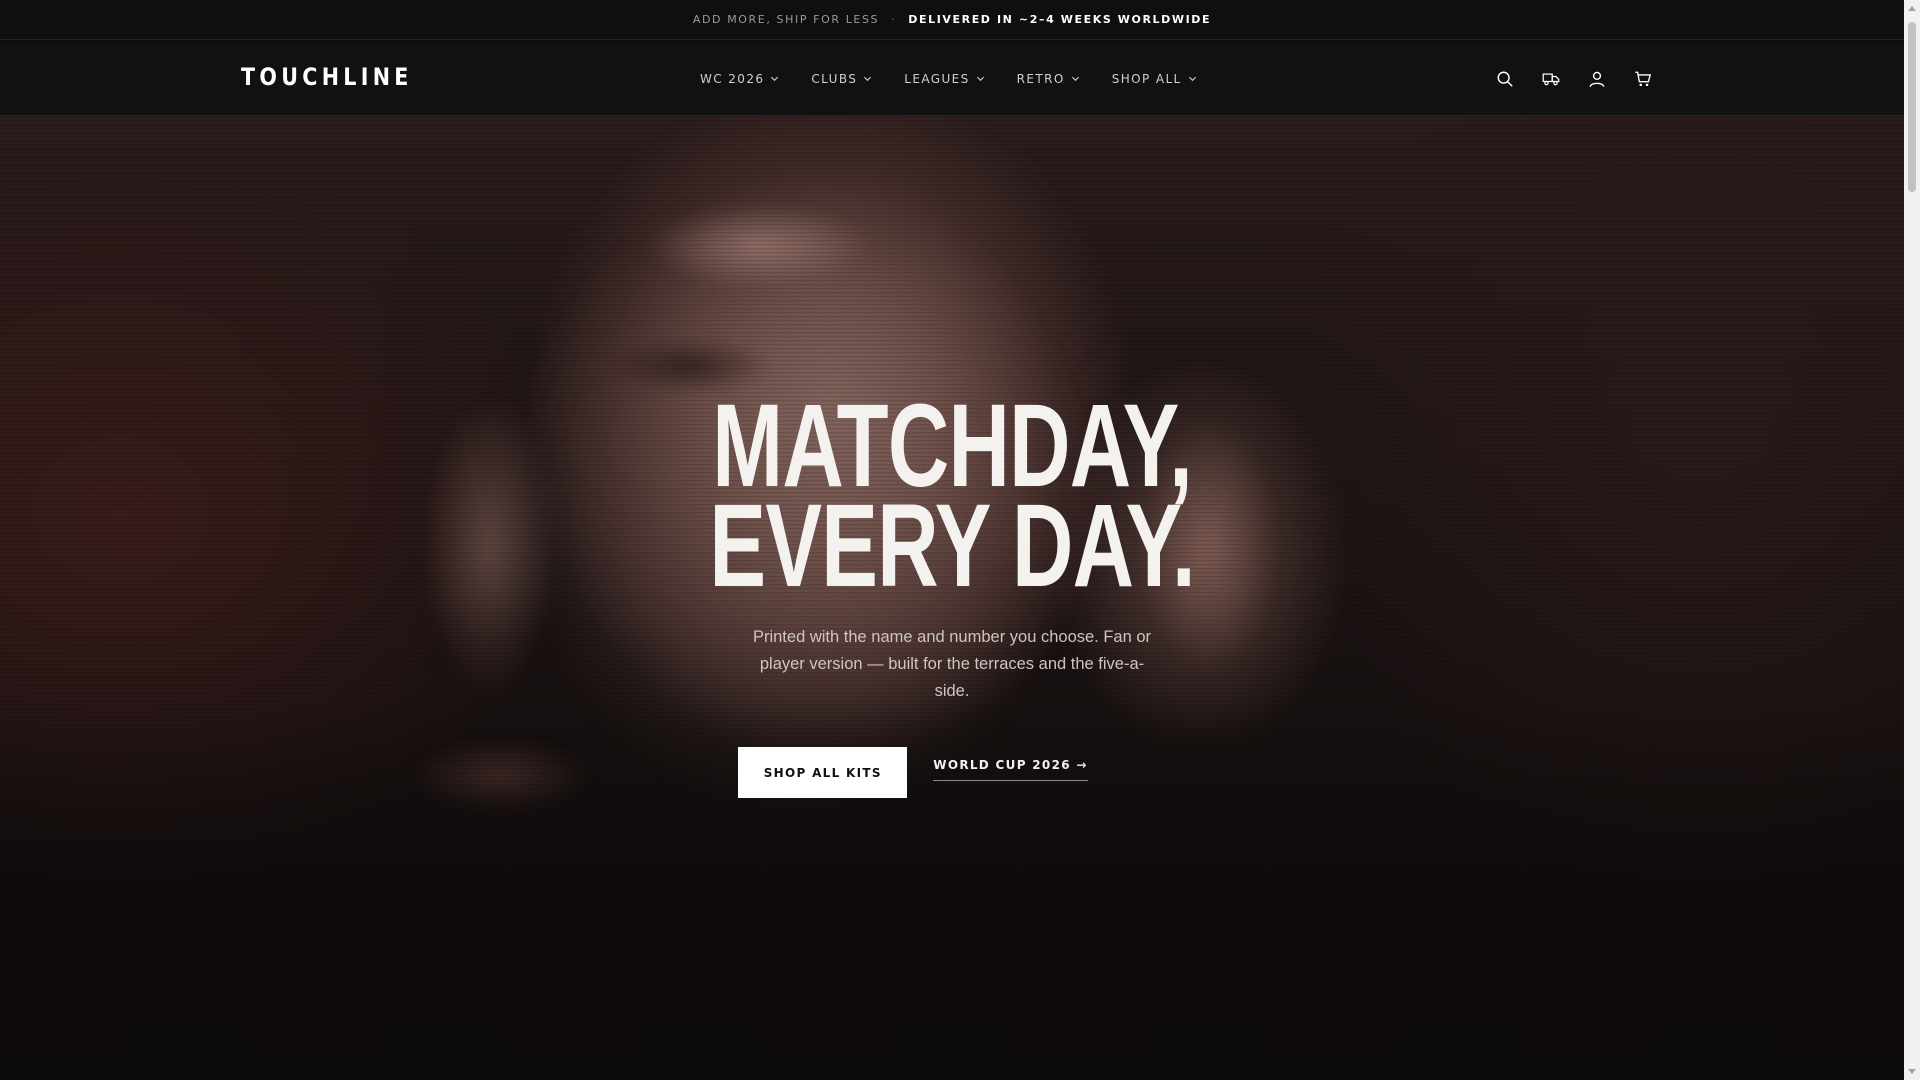 The image size is (1920, 1080). I want to click on nav-item-leagues: LEAGUES, so click(944, 79).